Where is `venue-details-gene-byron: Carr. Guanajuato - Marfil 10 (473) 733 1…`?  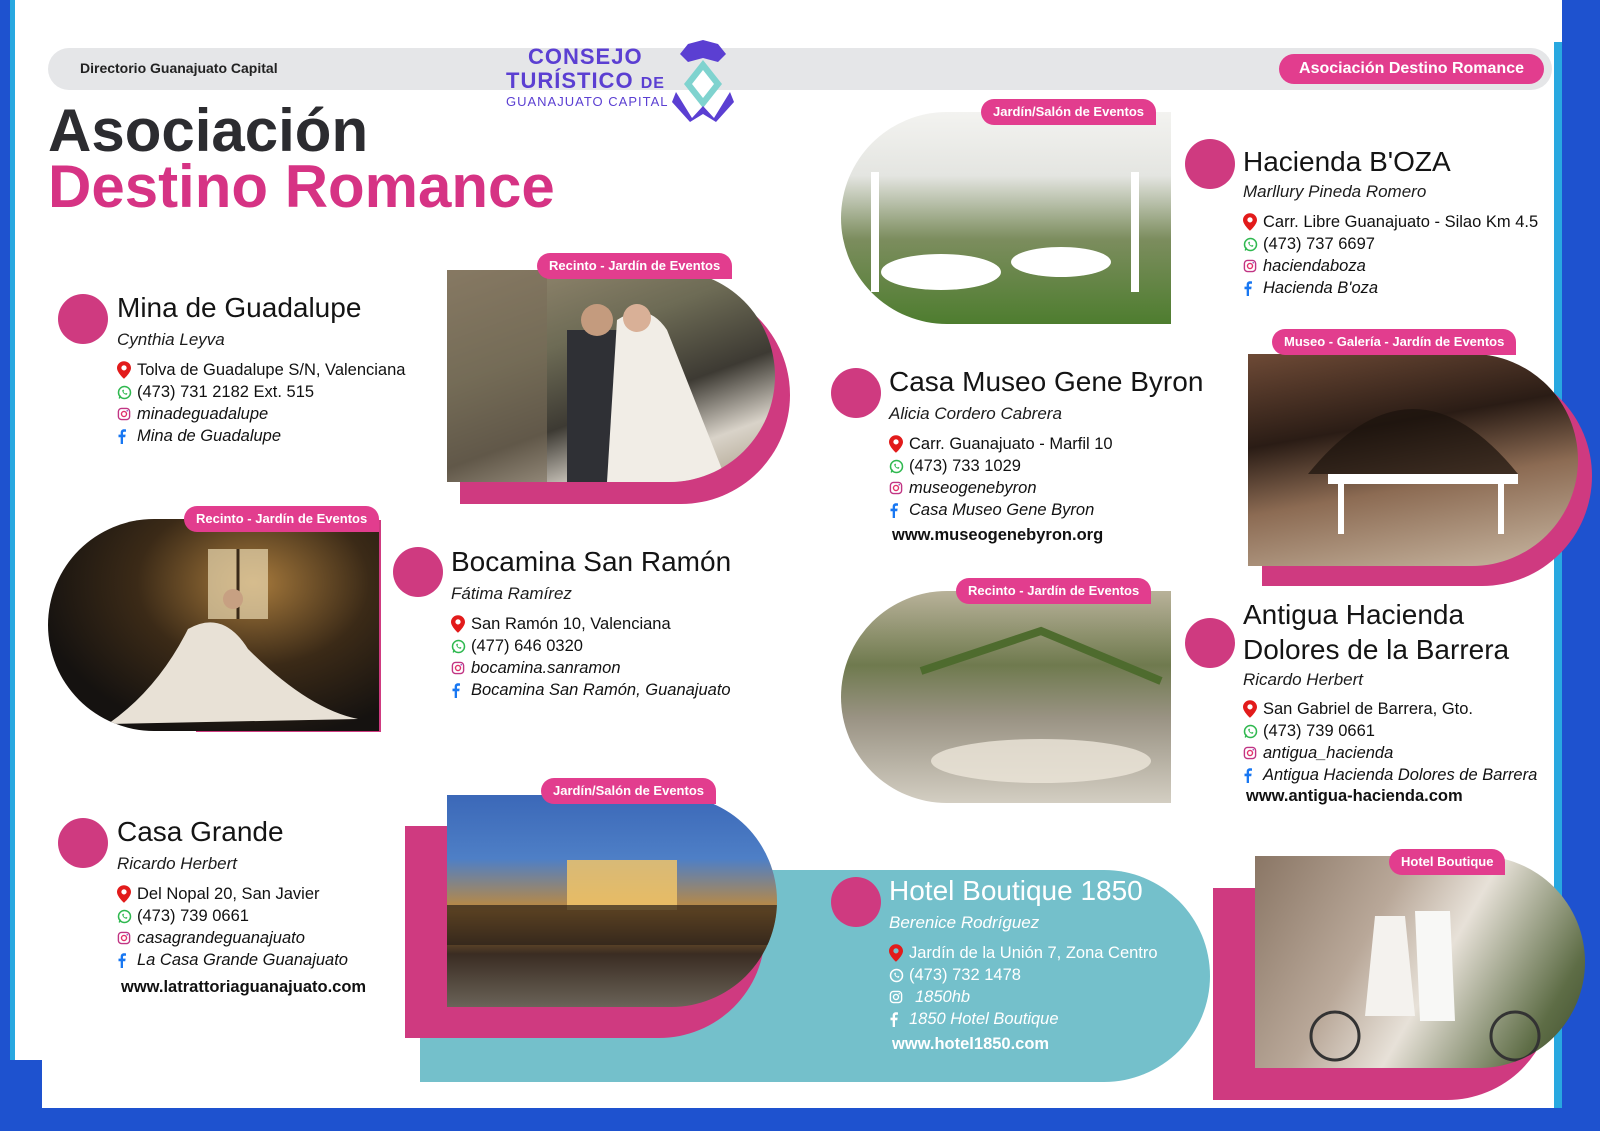
venue-details-gene-byron: Carr. Guanajuato - Marfil 10 (473) 733 1… is located at coordinates (1001, 477).